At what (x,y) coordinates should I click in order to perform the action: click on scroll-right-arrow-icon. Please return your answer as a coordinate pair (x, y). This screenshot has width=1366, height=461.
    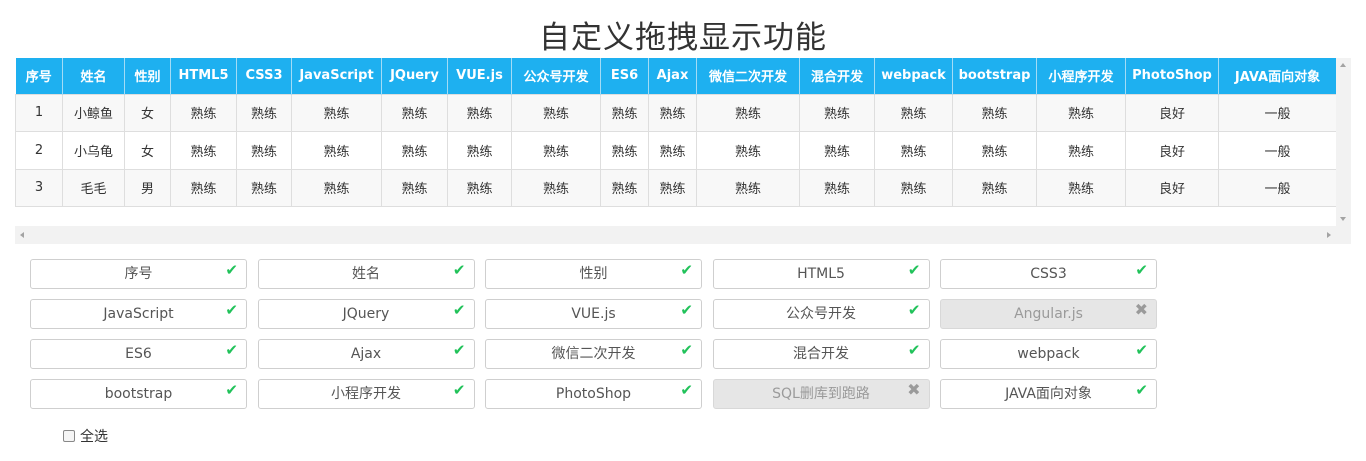
    Looking at the image, I should click on (1329, 235).